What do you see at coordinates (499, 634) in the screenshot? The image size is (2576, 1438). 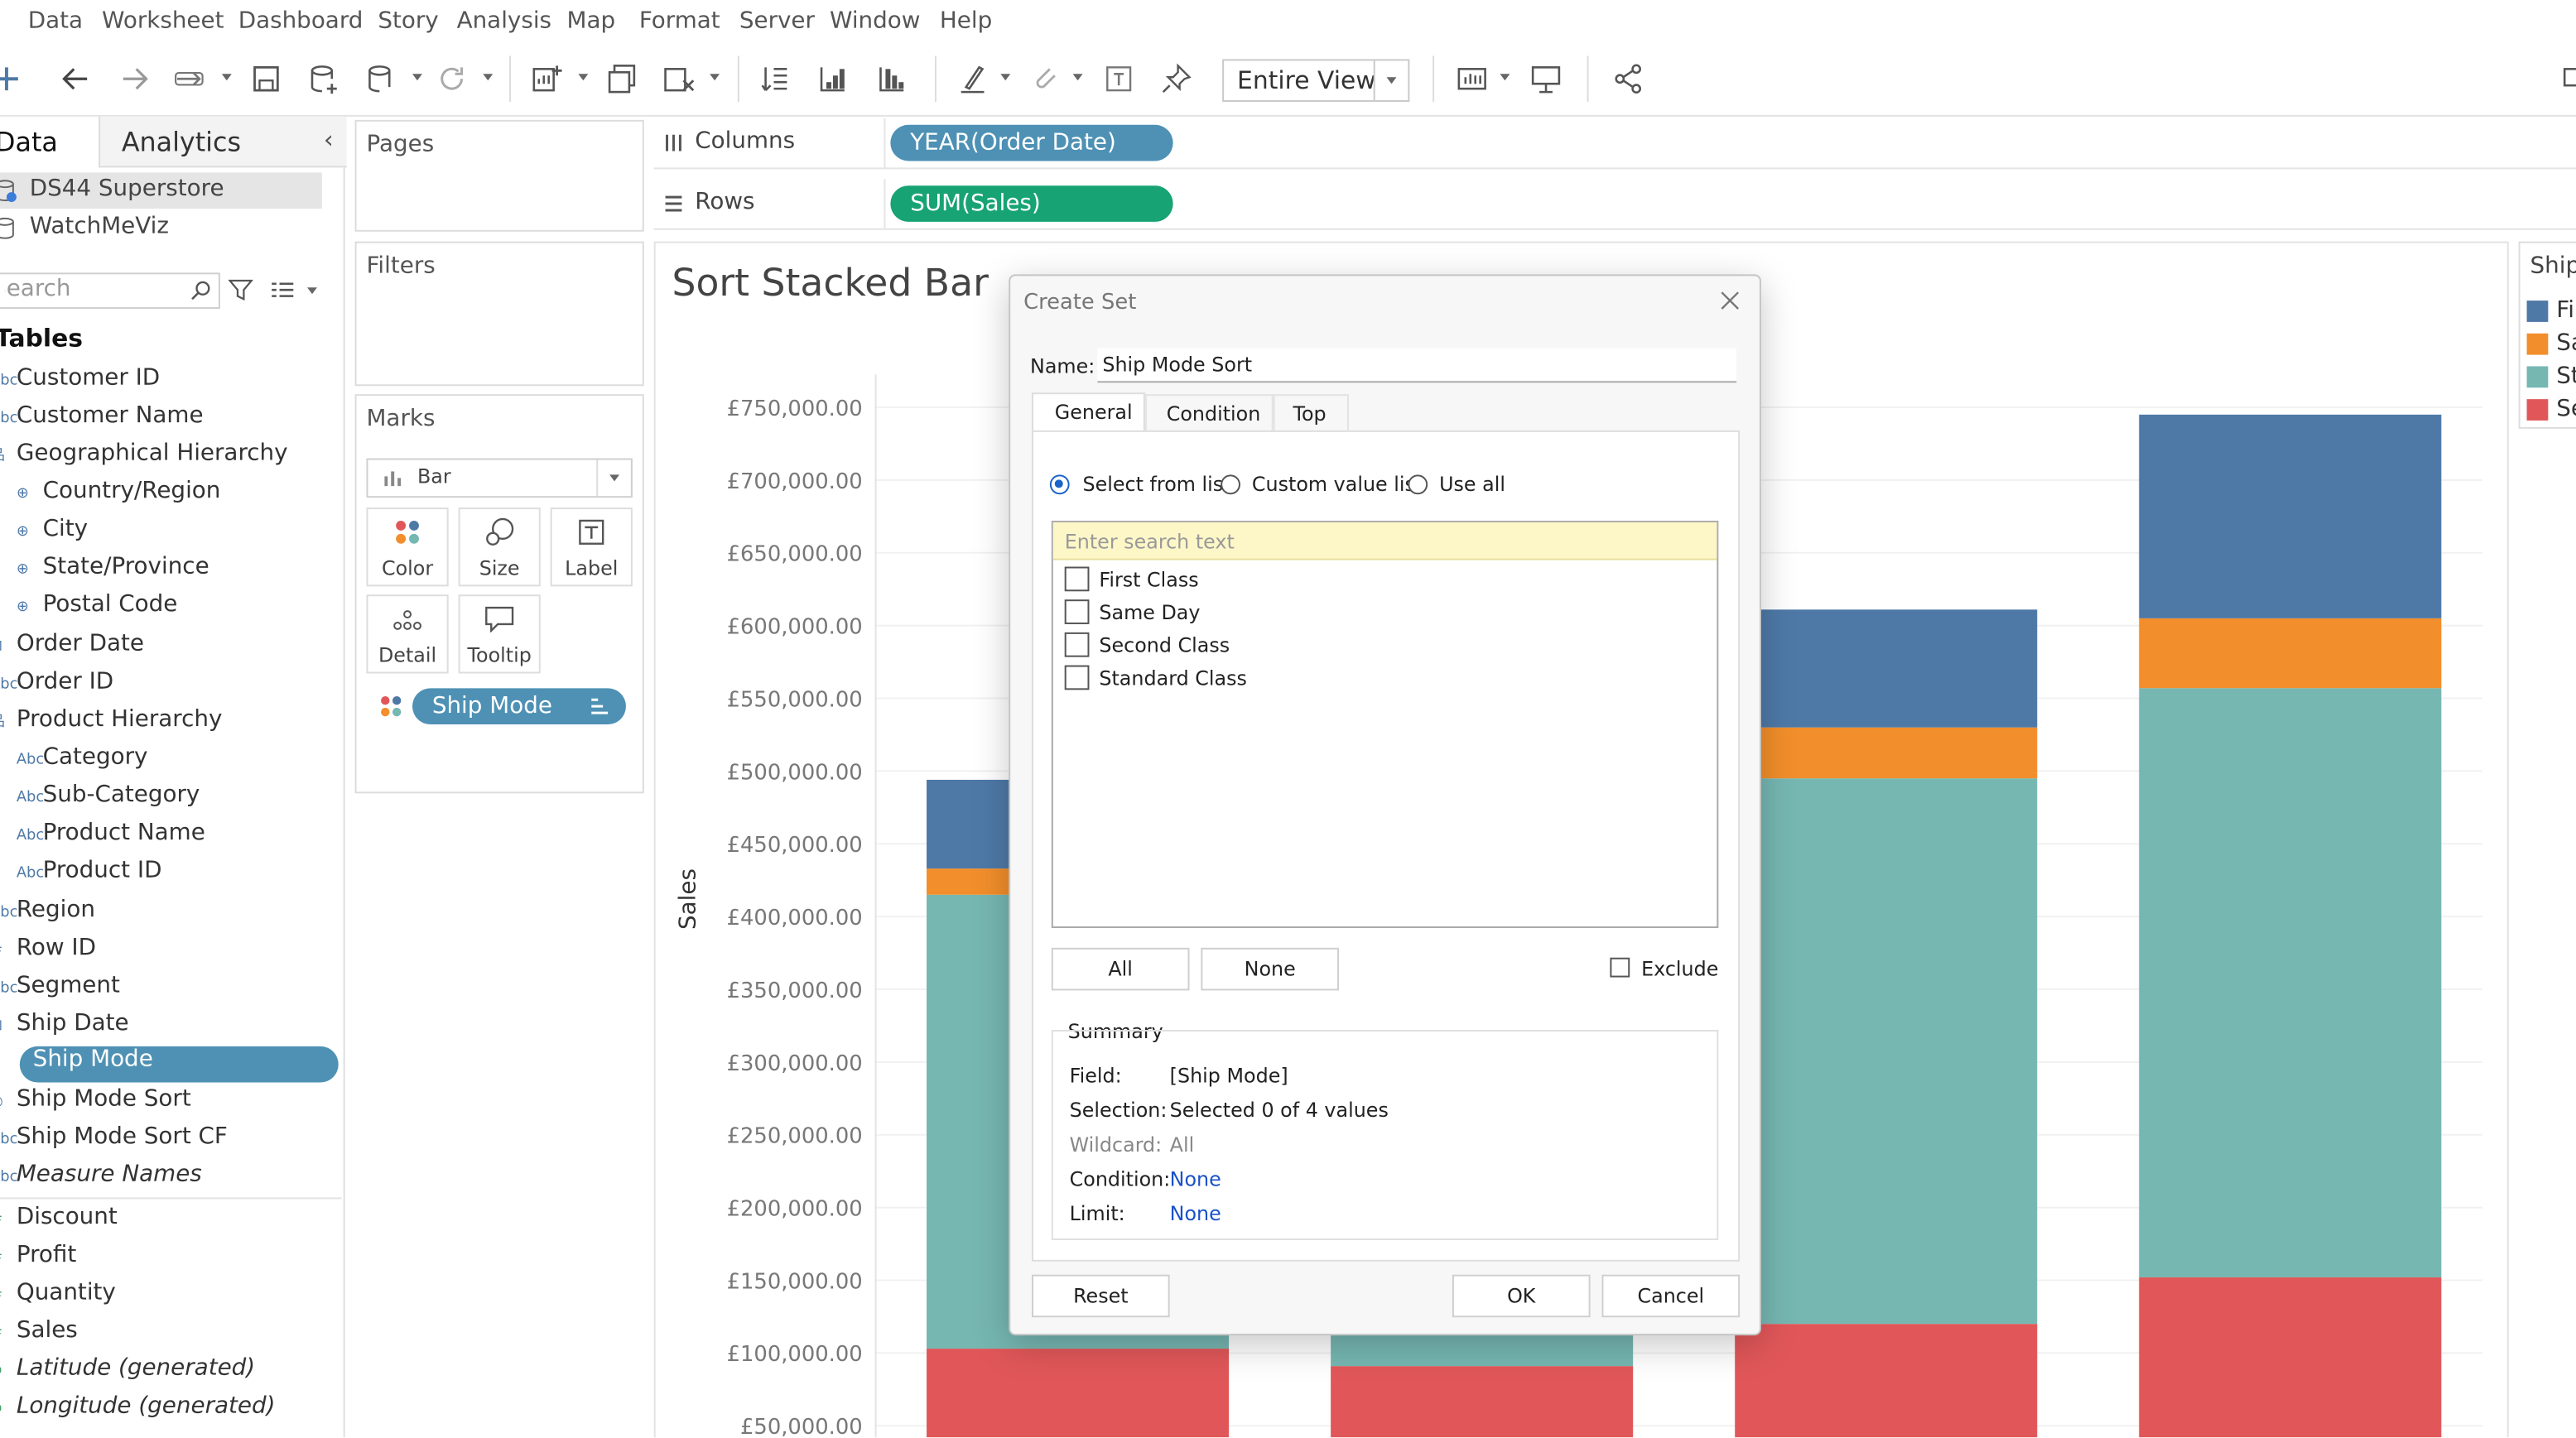 I see `tooltip-button: Tooltip` at bounding box center [499, 634].